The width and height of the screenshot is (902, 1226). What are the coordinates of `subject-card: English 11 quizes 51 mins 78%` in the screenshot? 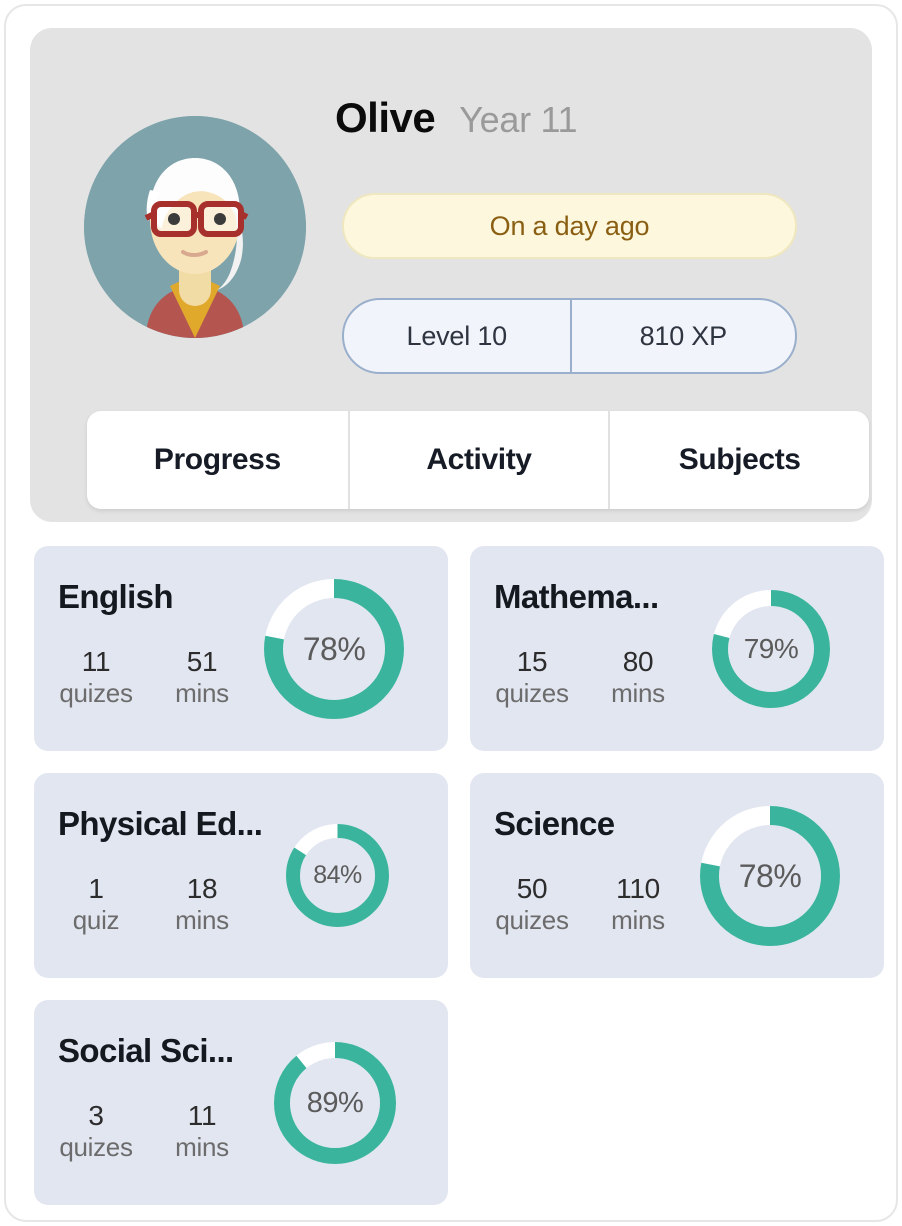 It's located at (241, 648).